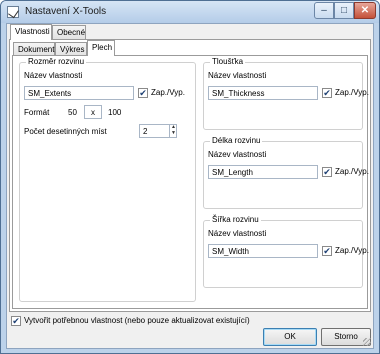 The image size is (380, 354). Describe the element at coordinates (327, 172) in the screenshot. I see `length-enable-checkbox: ✔` at that location.